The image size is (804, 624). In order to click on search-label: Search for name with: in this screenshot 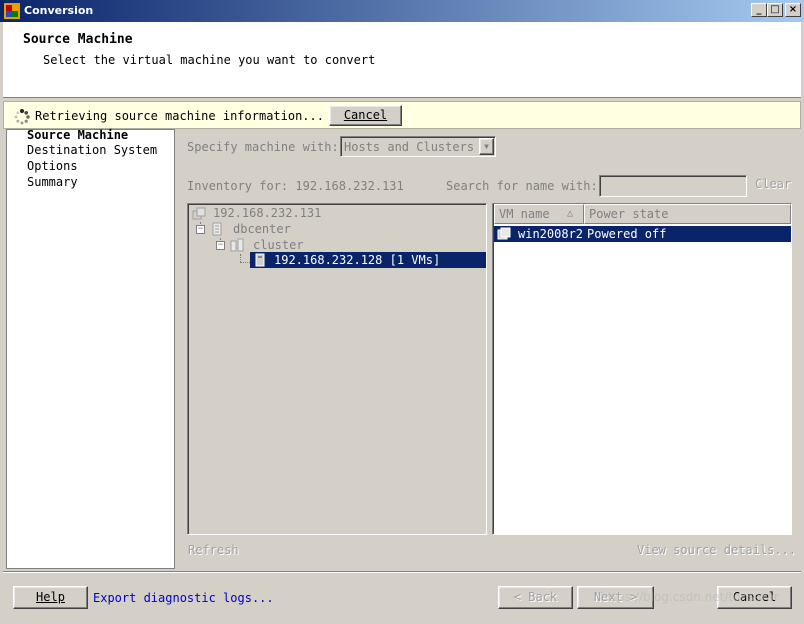, I will do `click(522, 186)`.